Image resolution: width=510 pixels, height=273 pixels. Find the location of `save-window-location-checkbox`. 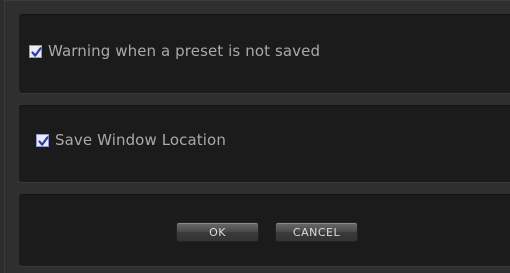

save-window-location-checkbox is located at coordinates (42, 140).